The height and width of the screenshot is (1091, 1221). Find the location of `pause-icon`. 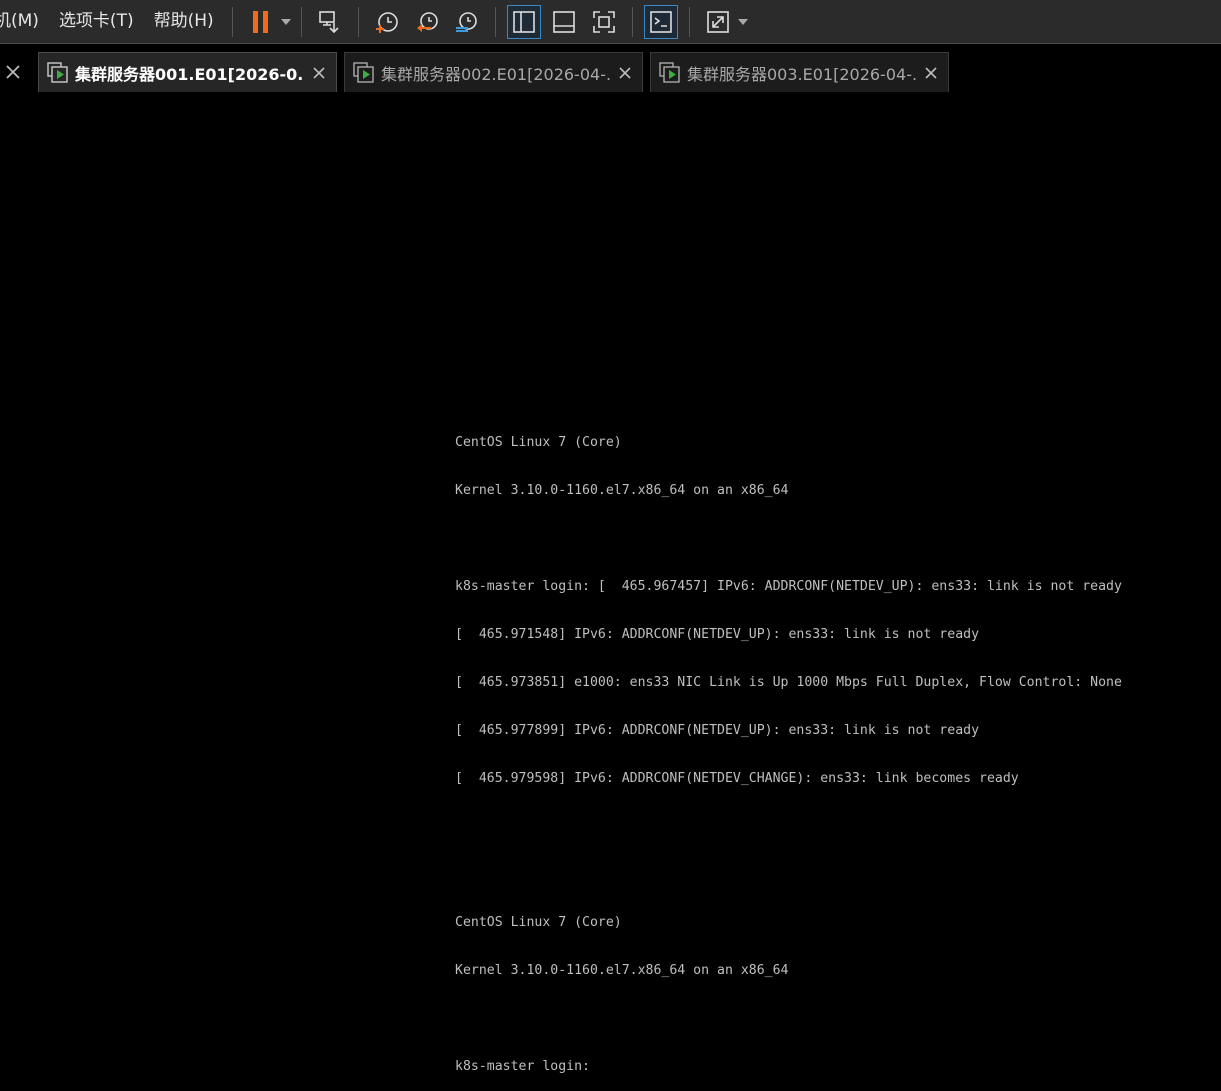

pause-icon is located at coordinates (260, 21).